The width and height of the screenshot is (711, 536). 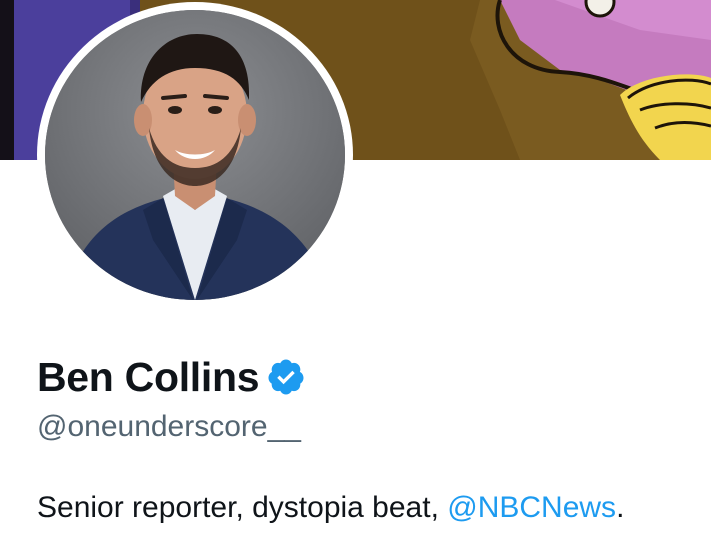 What do you see at coordinates (620, 507) in the screenshot?
I see `bio-text-end: .` at bounding box center [620, 507].